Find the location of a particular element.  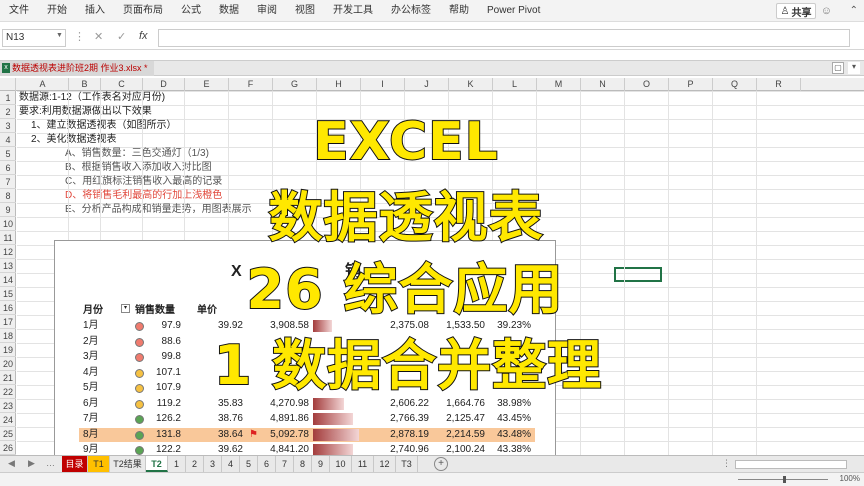

row-header: 17 is located at coordinates (8, 322).